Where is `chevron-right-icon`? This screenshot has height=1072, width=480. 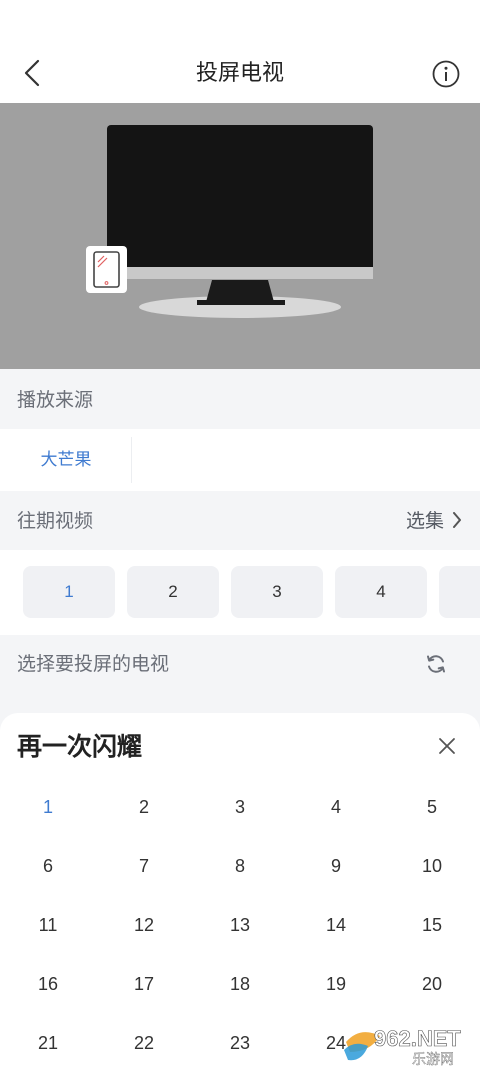
chevron-right-icon is located at coordinates (457, 520).